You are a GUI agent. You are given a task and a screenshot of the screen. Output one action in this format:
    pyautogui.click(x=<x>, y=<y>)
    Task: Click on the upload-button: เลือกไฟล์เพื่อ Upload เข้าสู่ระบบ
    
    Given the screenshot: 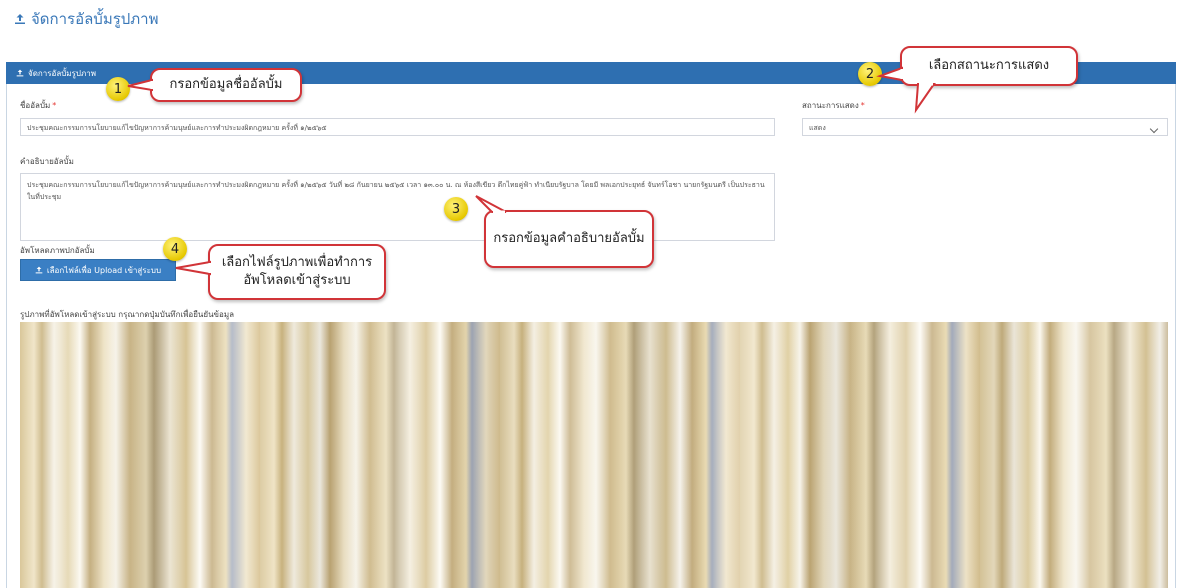 What is the action you would take?
    pyautogui.click(x=98, y=270)
    